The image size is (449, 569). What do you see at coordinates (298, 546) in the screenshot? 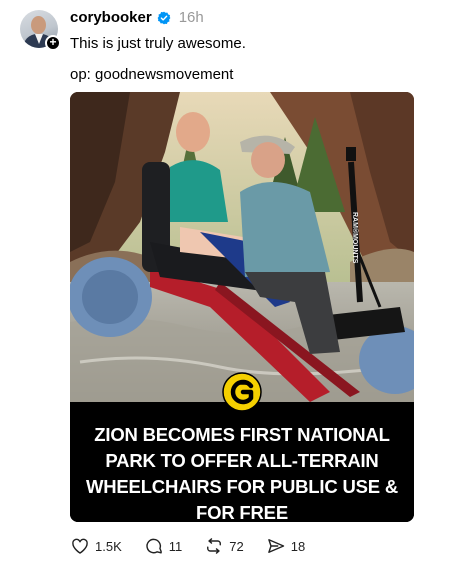
I see `share-count: 18` at bounding box center [298, 546].